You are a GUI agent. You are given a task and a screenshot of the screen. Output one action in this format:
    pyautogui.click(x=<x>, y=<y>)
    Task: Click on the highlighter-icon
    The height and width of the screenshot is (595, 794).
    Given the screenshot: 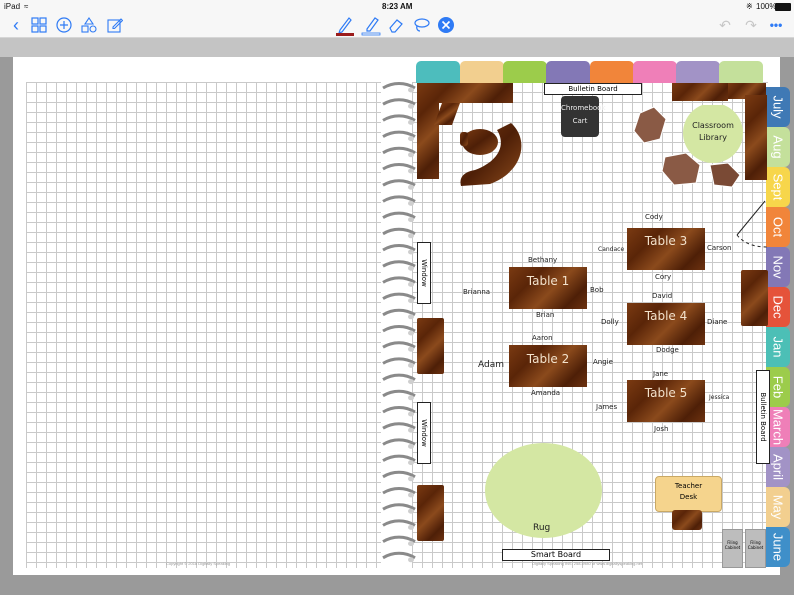 What is the action you would take?
    pyautogui.click(x=371, y=25)
    